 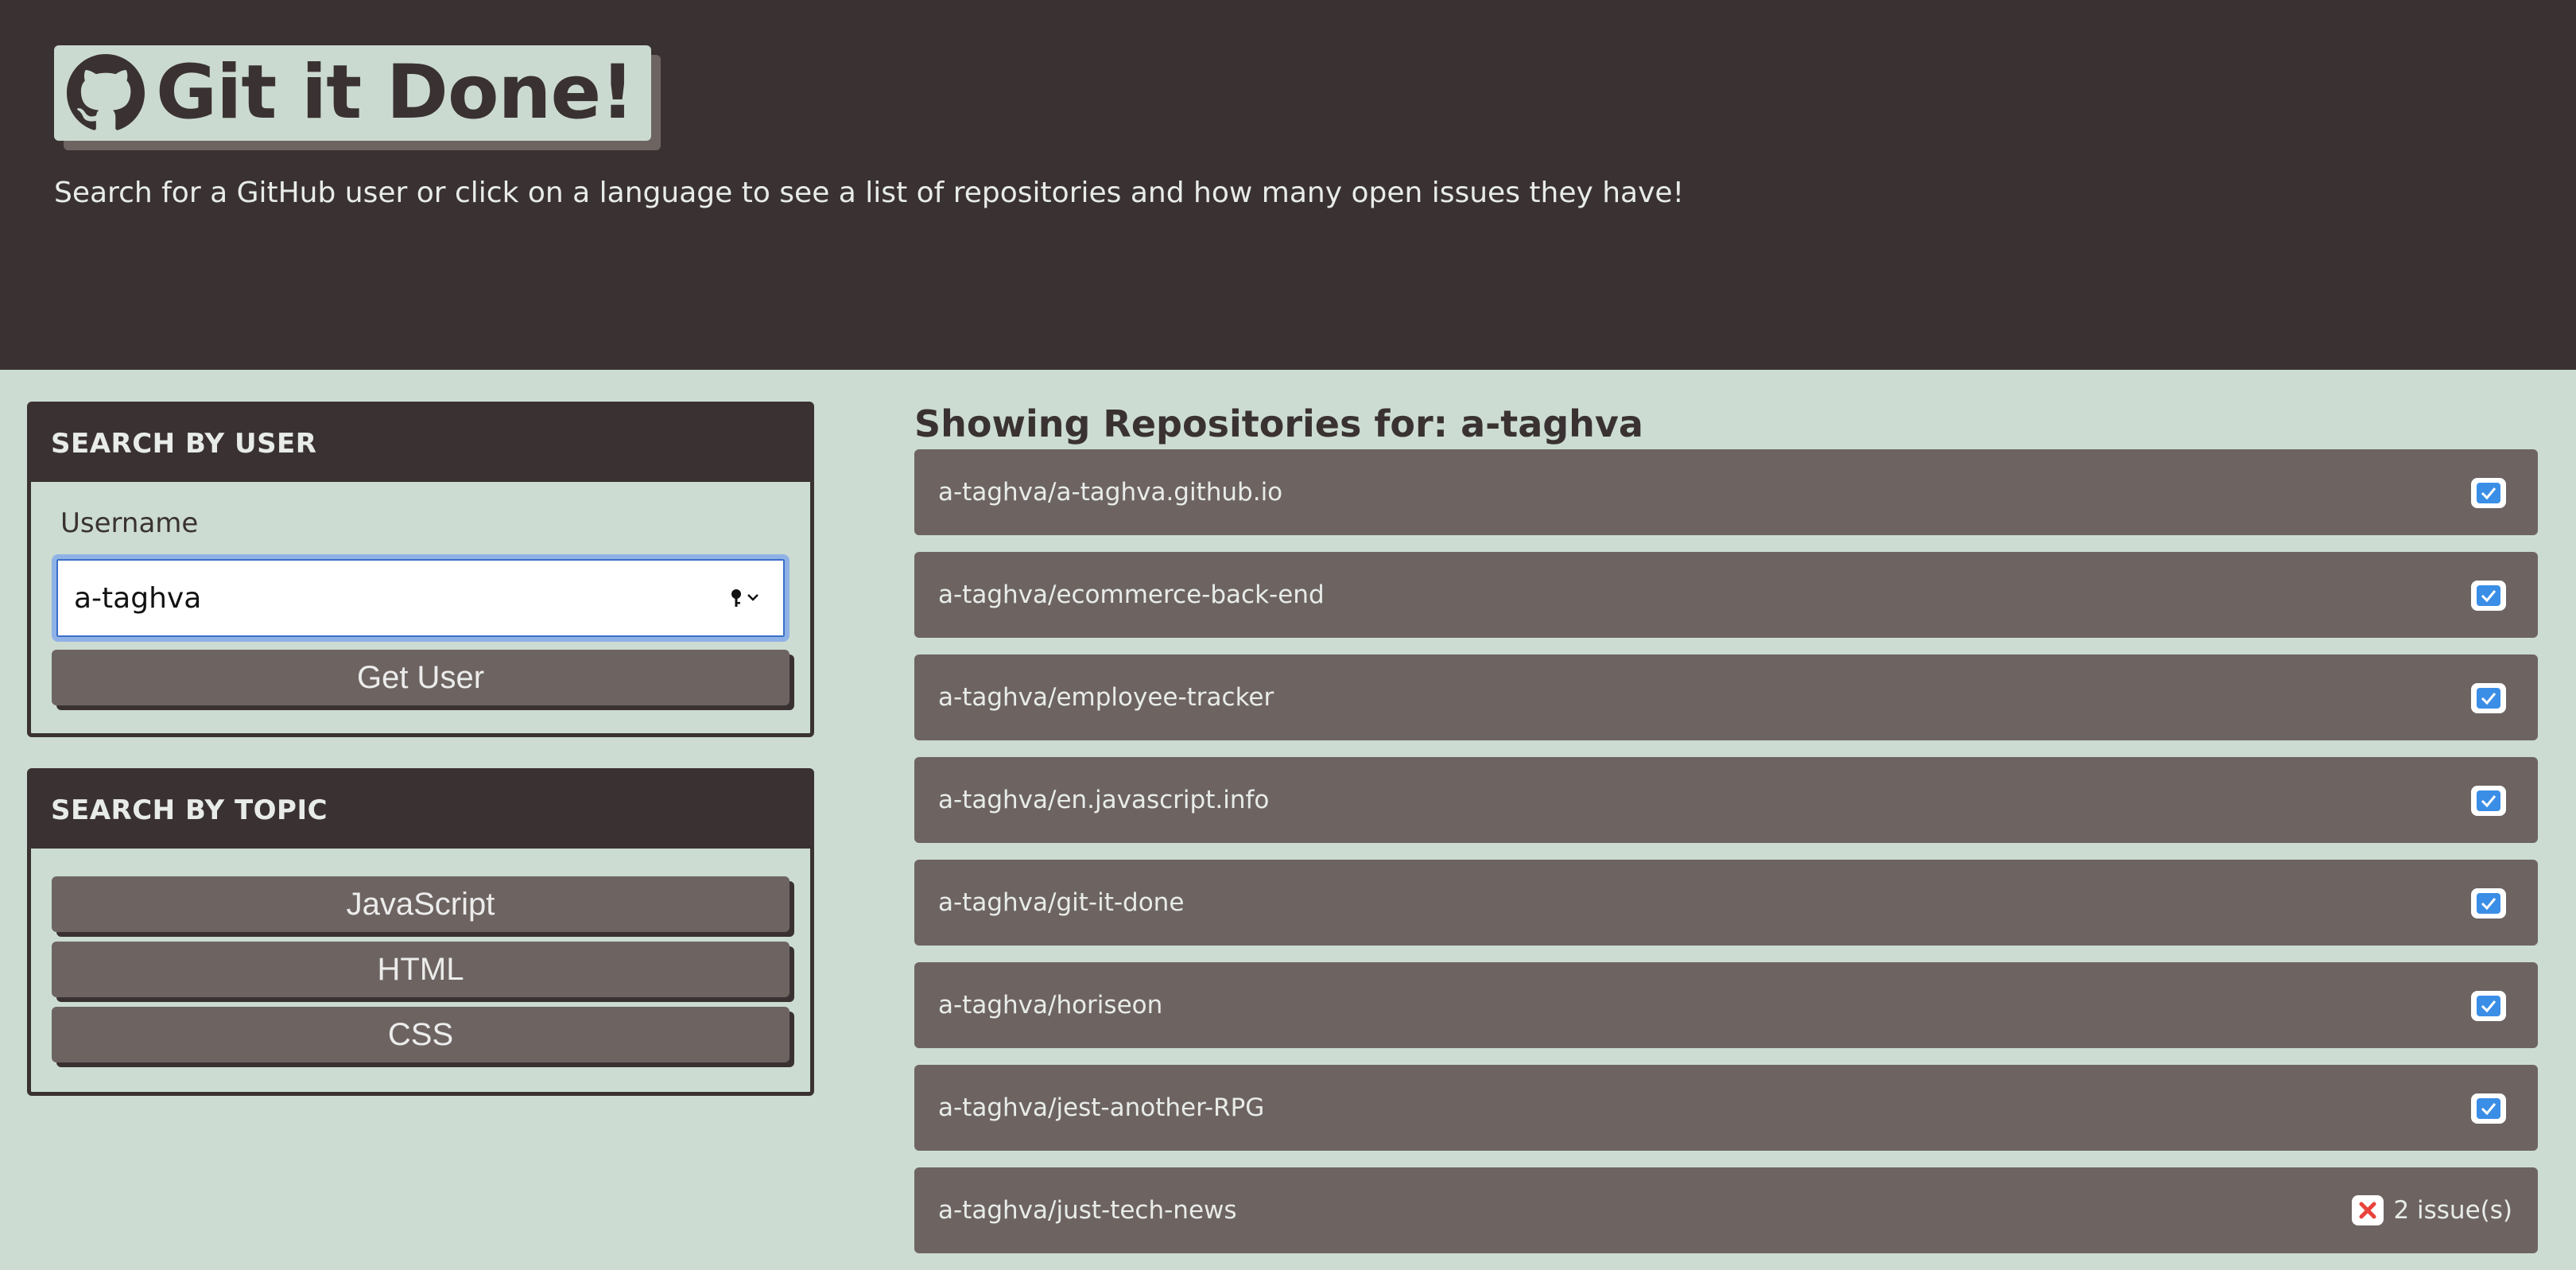 What do you see at coordinates (395, 92) in the screenshot?
I see `app-title: Git it Done!` at bounding box center [395, 92].